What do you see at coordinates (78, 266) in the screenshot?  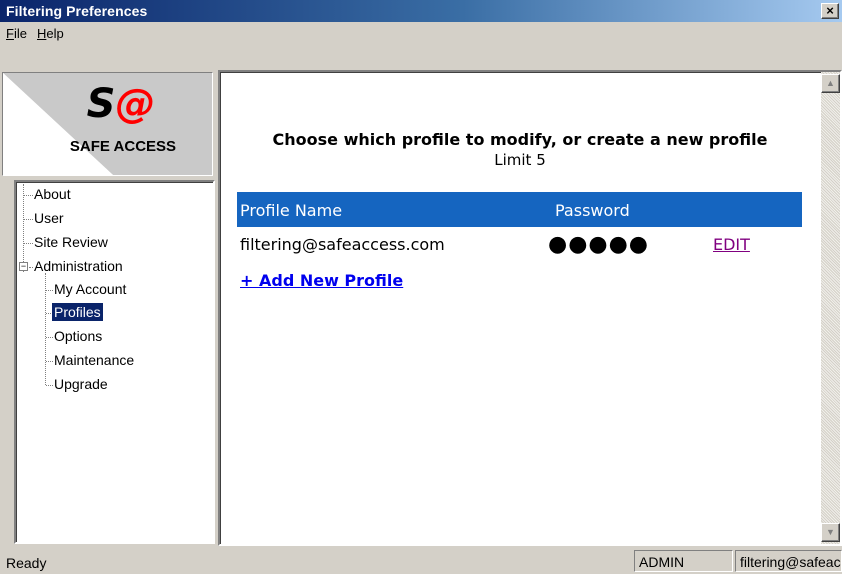 I see `tree-item-administration: Administration` at bounding box center [78, 266].